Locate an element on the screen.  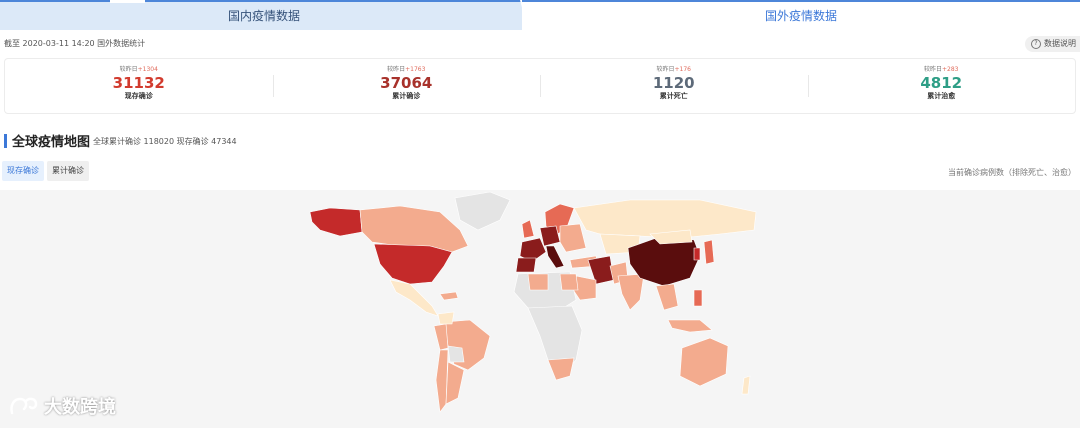
map-region-peru is located at coordinates (441, 337).